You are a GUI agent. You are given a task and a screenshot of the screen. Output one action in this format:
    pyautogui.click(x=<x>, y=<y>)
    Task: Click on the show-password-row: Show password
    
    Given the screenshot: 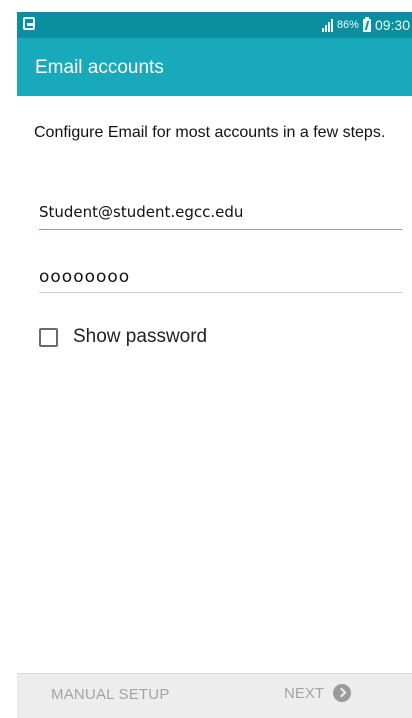 What is the action you would take?
    pyautogui.click(x=123, y=337)
    